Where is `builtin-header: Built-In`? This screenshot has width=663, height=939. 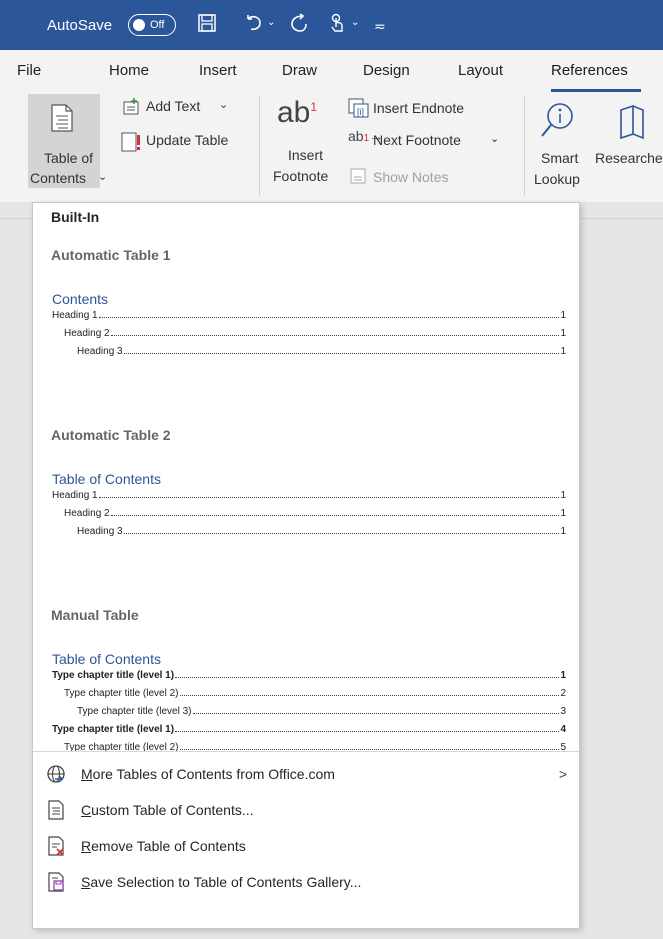 builtin-header: Built-In is located at coordinates (75, 217).